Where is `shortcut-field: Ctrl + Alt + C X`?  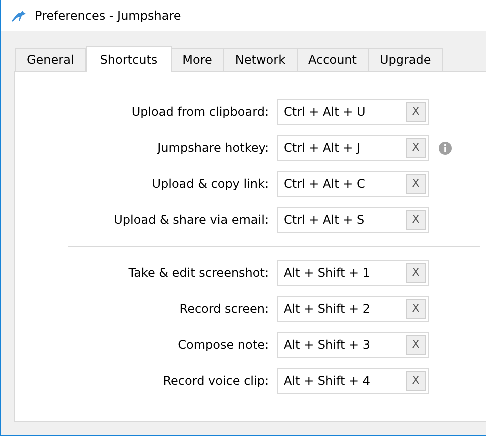 shortcut-field: Ctrl + Alt + C X is located at coordinates (353, 184).